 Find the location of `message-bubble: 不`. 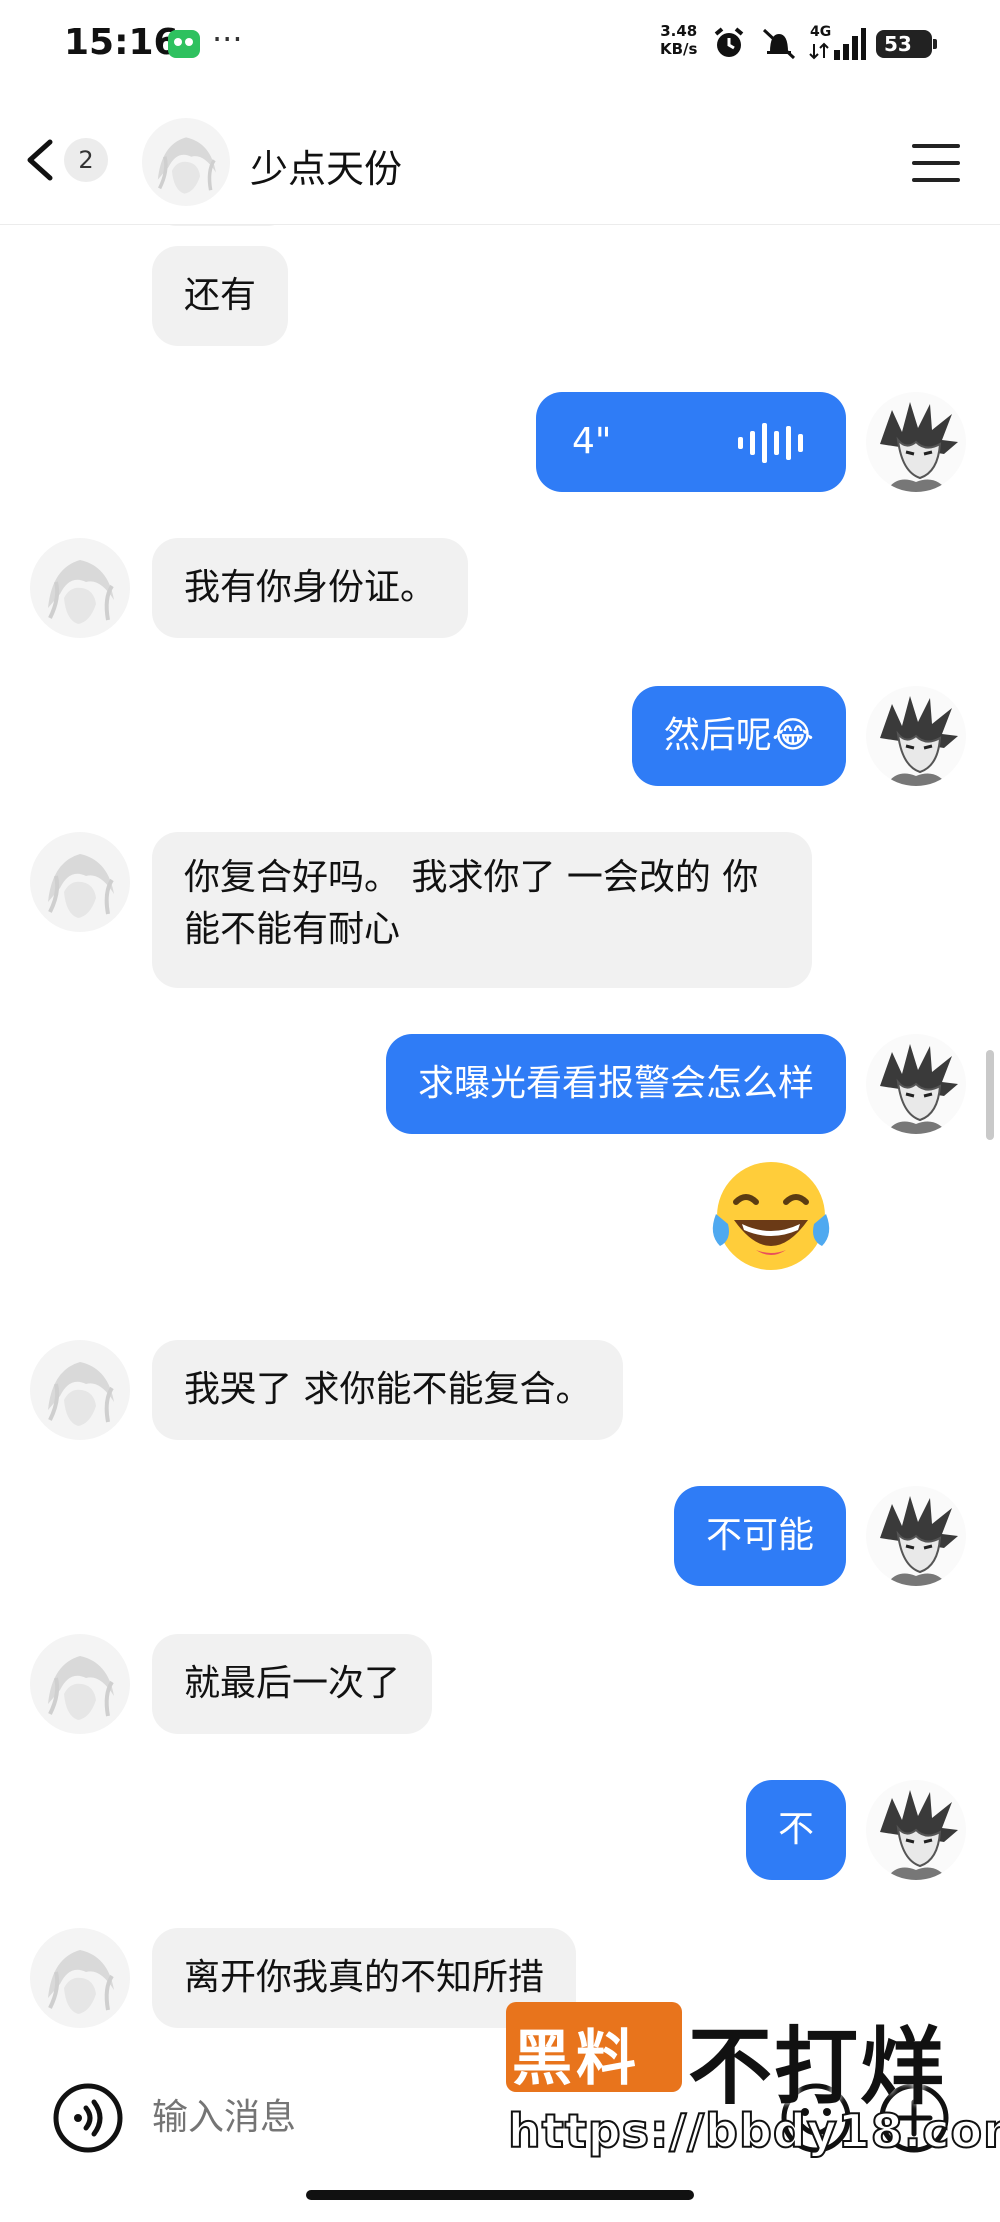

message-bubble: 不 is located at coordinates (795, 1830).